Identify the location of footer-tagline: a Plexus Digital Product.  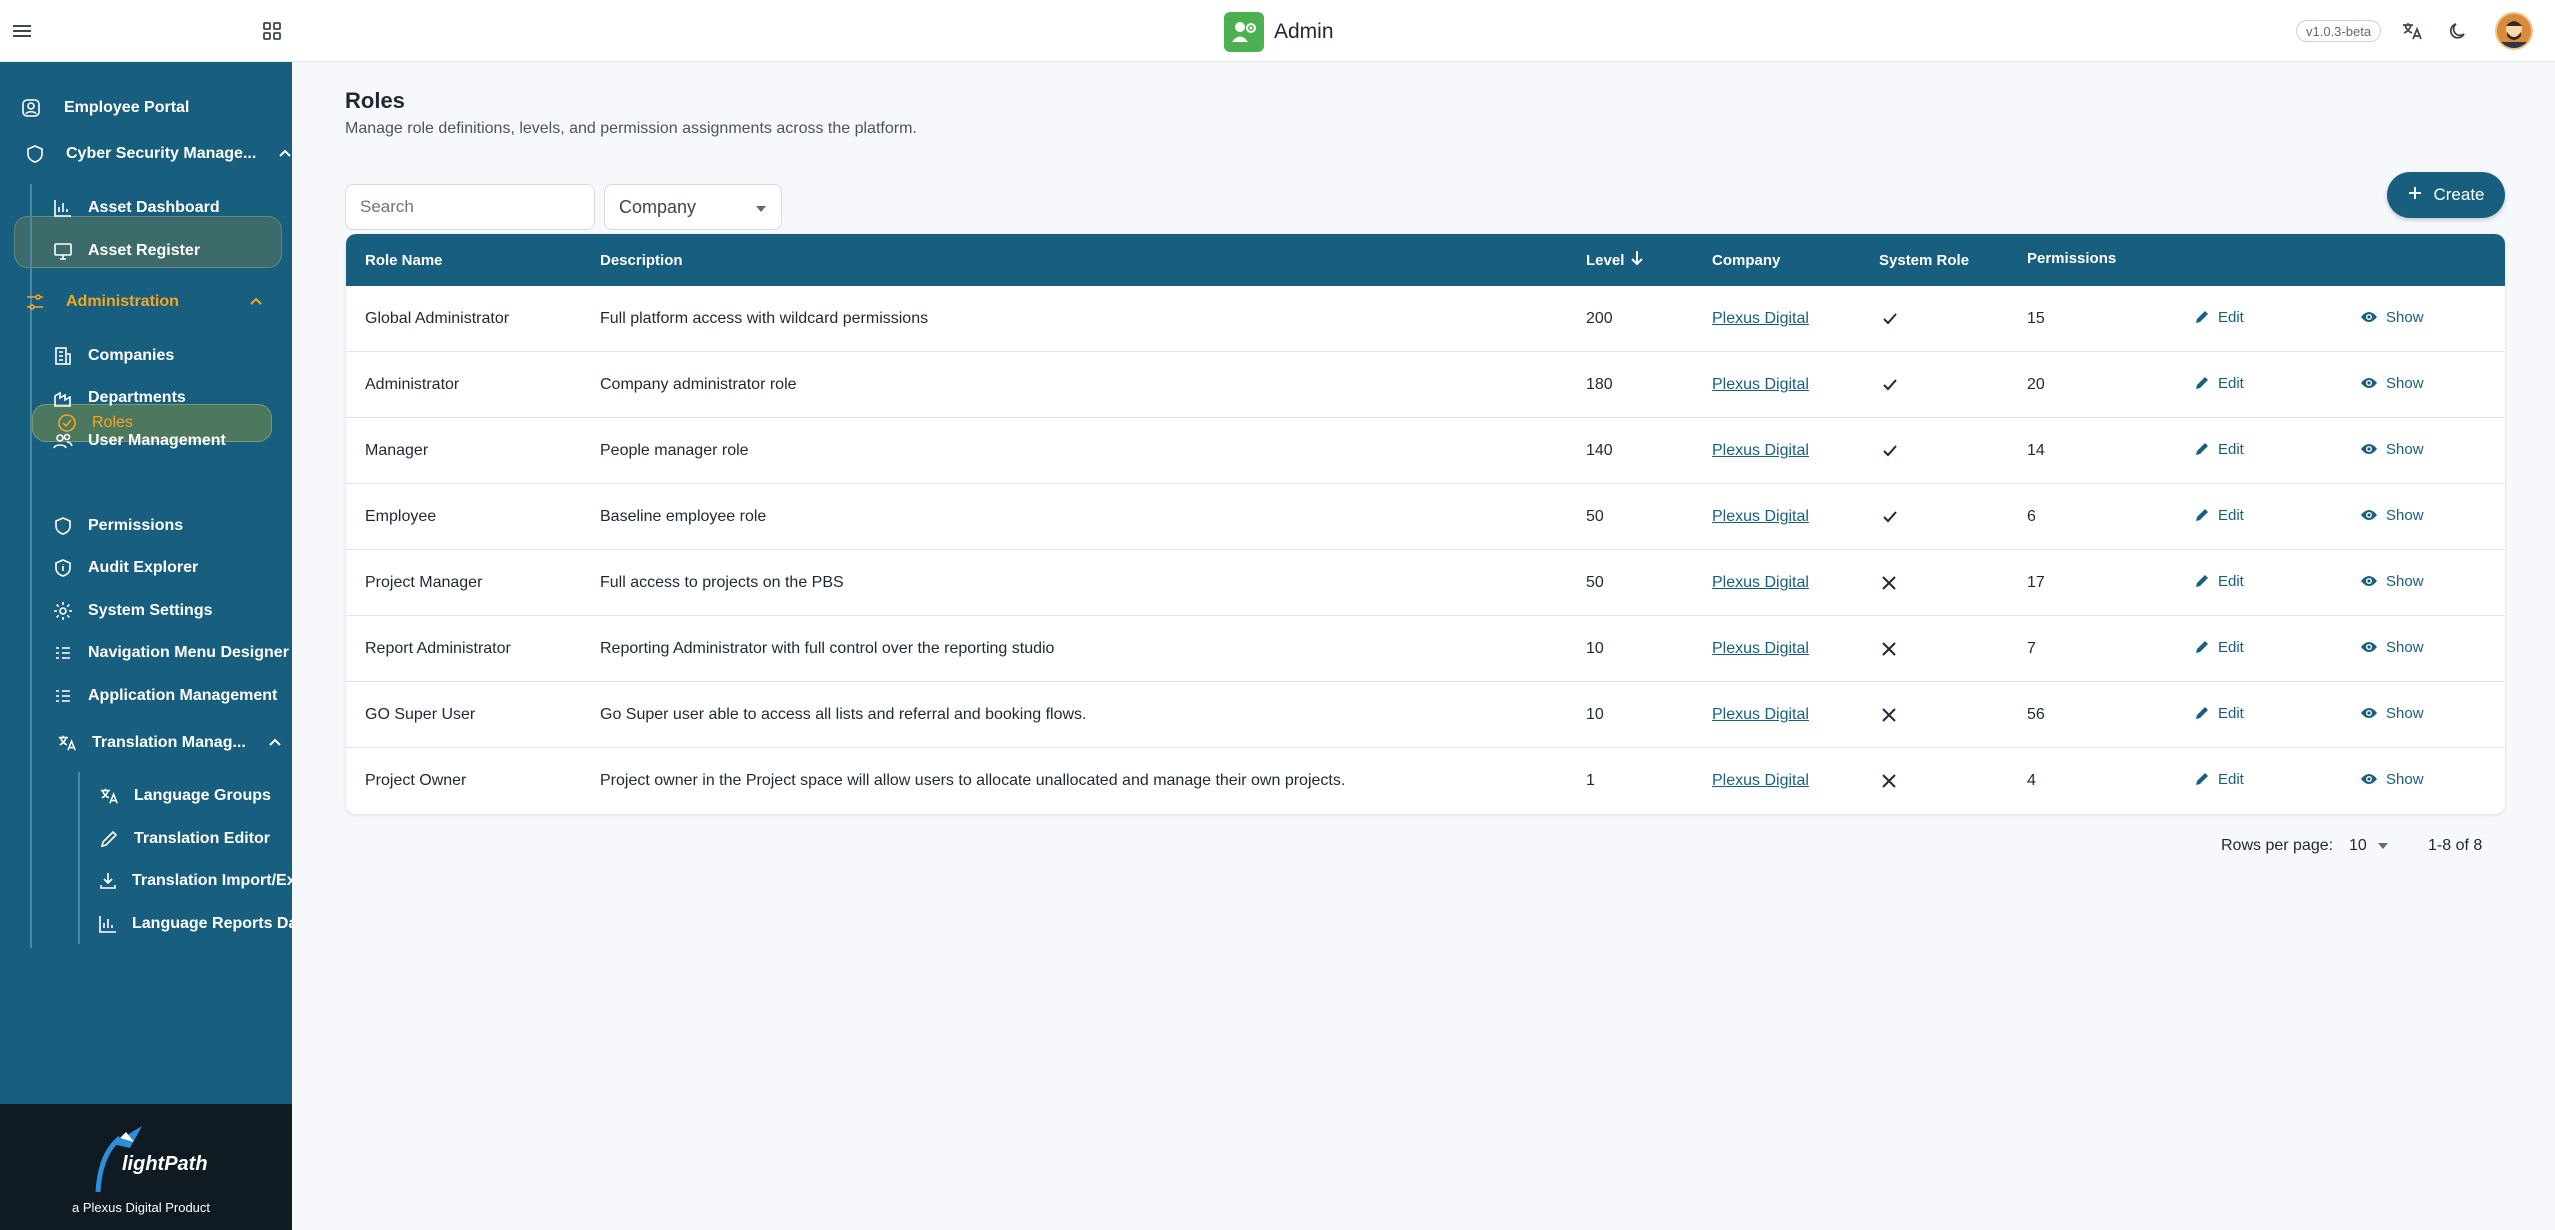
(141, 1207).